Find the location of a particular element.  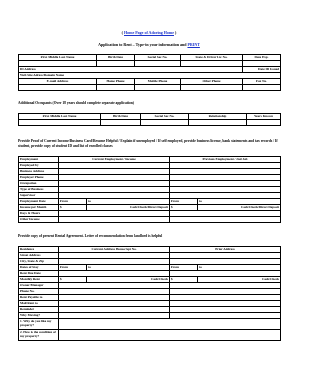

current-other-income-field is located at coordinates (114, 219).